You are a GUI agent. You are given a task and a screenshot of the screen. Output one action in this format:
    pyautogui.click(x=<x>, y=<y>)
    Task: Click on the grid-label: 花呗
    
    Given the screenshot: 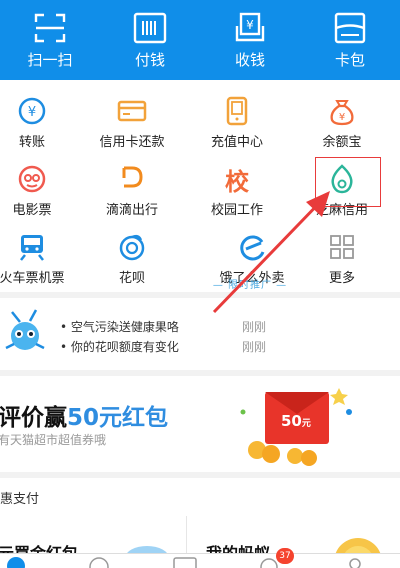 What is the action you would take?
    pyautogui.click(x=131, y=278)
    